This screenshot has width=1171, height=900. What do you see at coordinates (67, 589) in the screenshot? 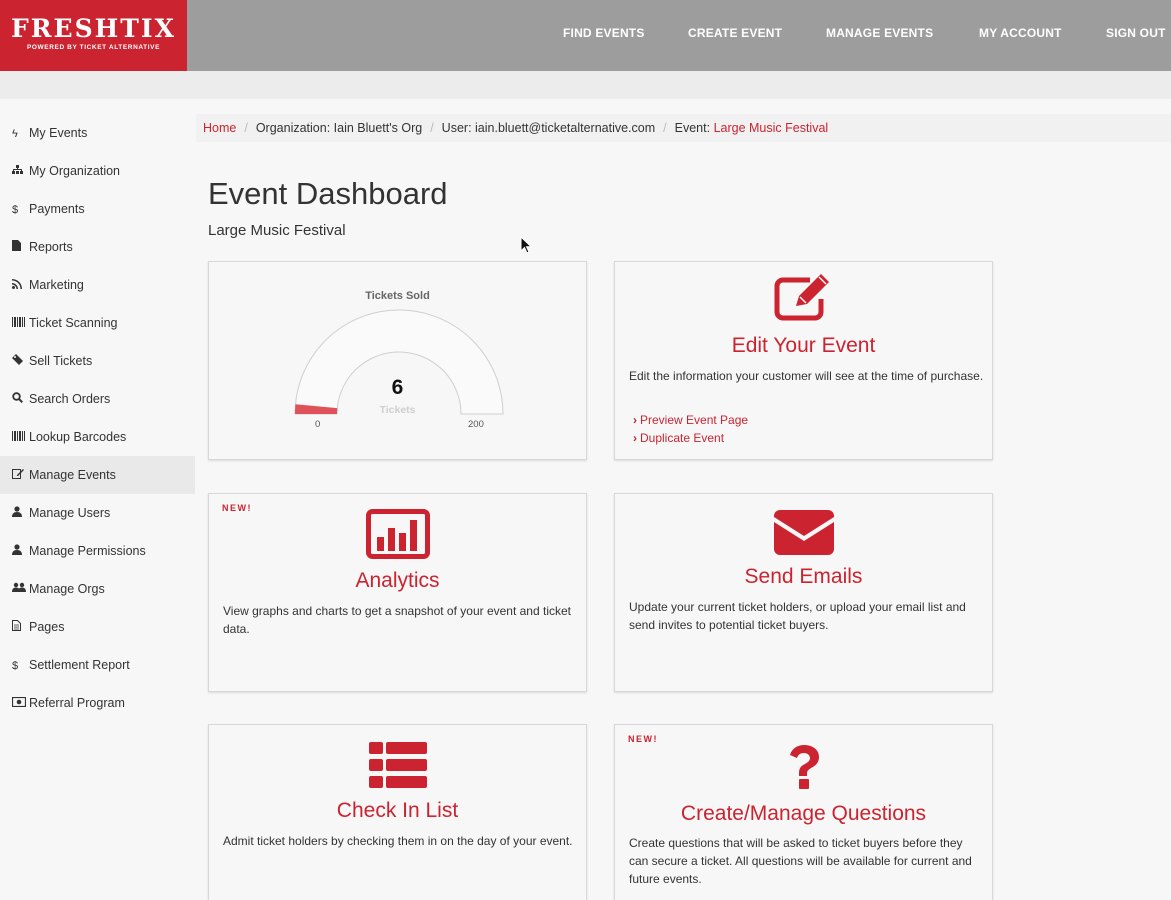
I see `sidebar-item-label: Manage Orgs` at bounding box center [67, 589].